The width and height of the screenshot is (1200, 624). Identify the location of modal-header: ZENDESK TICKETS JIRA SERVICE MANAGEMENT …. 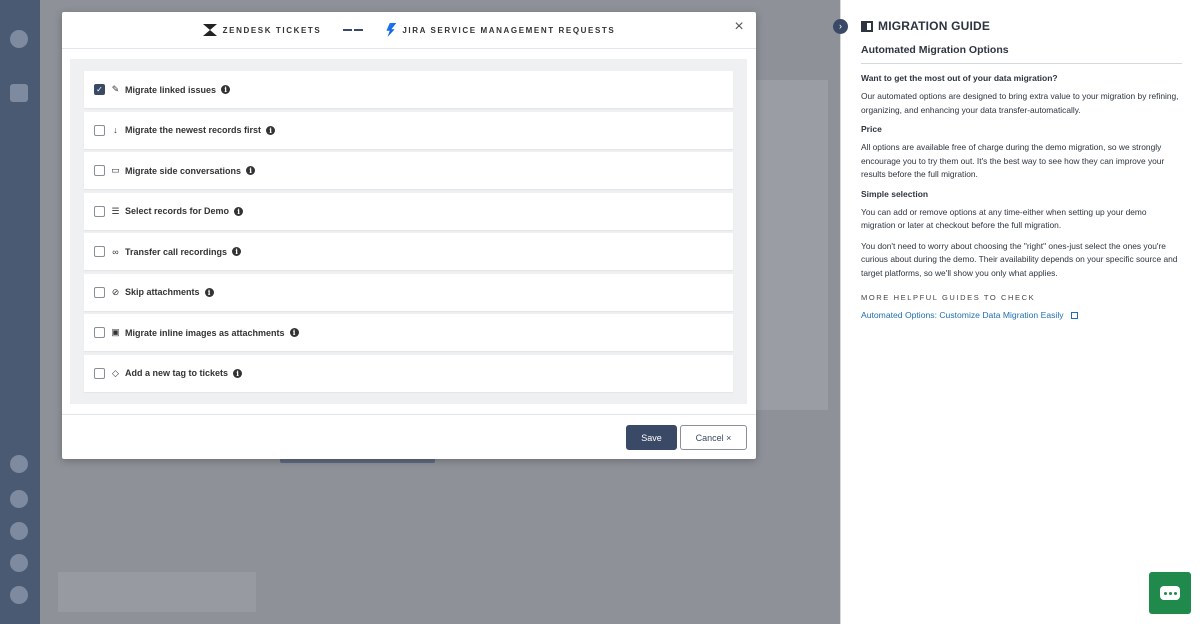
(409, 30).